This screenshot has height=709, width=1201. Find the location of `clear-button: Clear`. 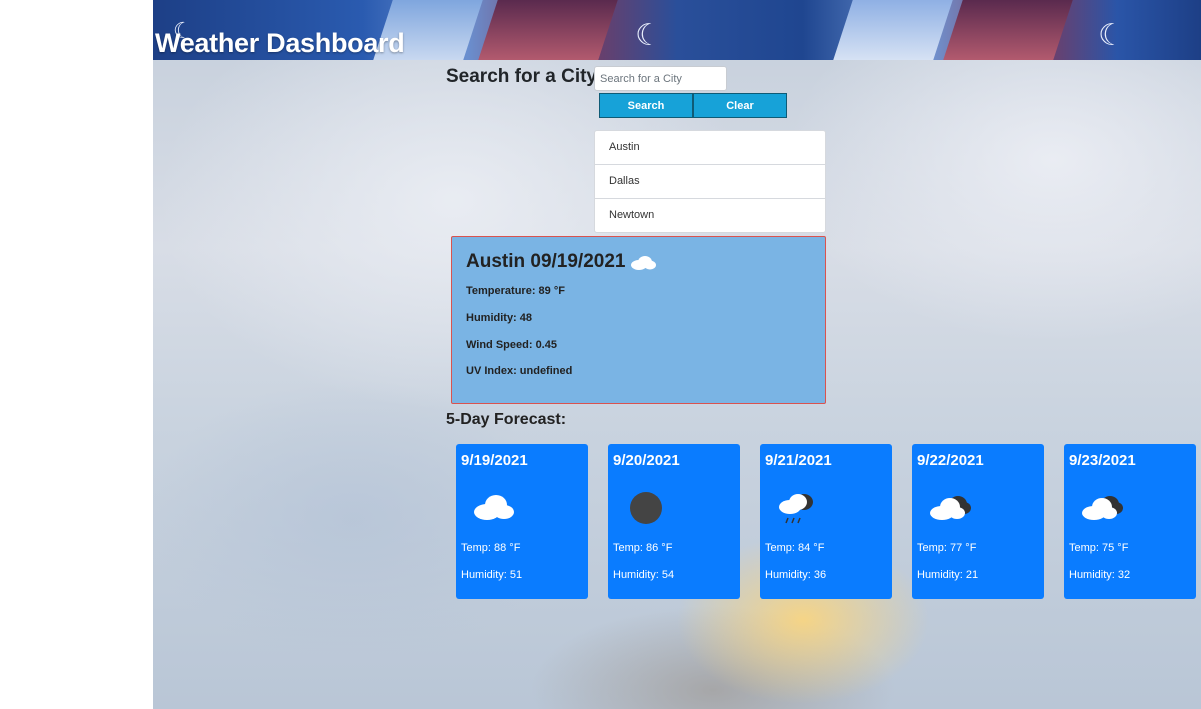

clear-button: Clear is located at coordinates (740, 105).